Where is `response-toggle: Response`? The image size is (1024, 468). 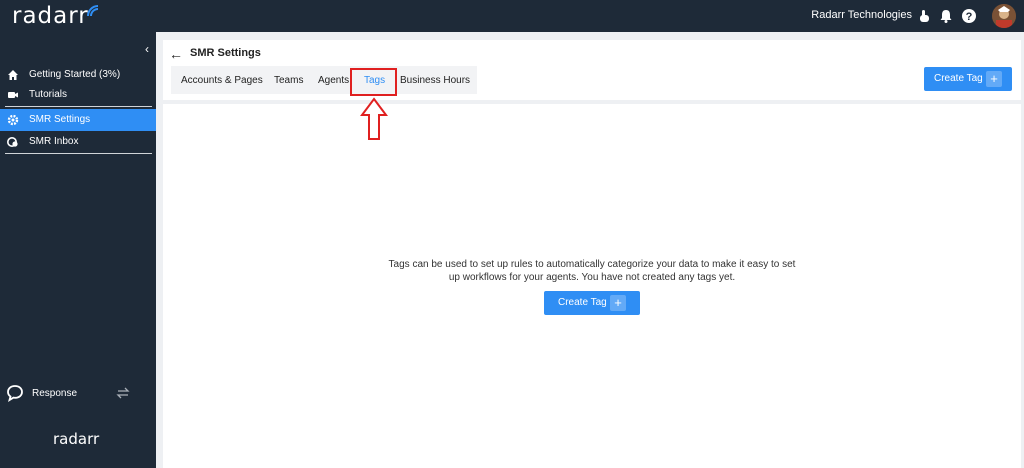 response-toggle: Response is located at coordinates (78, 394).